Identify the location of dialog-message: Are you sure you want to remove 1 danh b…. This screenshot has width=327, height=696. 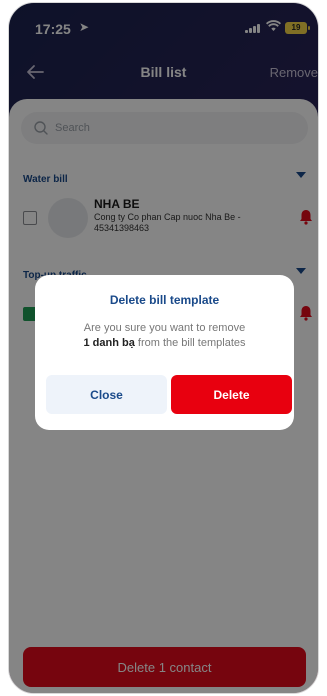
(164, 336).